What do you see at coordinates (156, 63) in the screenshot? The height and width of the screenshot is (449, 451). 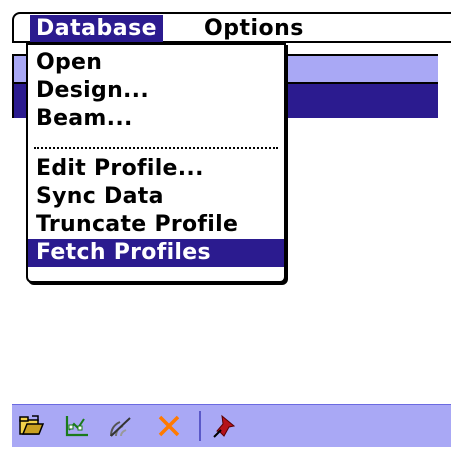 I see `menu-item-open: Open` at bounding box center [156, 63].